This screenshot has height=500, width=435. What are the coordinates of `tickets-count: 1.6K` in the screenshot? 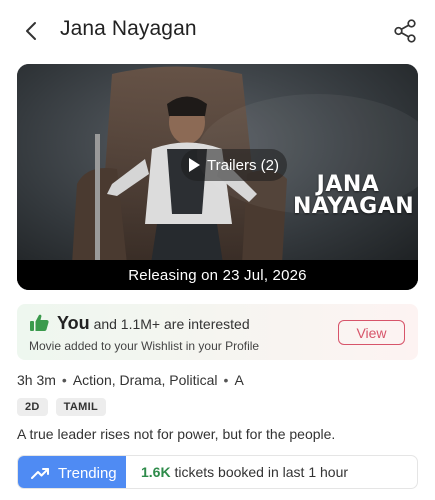 It's located at (156, 472).